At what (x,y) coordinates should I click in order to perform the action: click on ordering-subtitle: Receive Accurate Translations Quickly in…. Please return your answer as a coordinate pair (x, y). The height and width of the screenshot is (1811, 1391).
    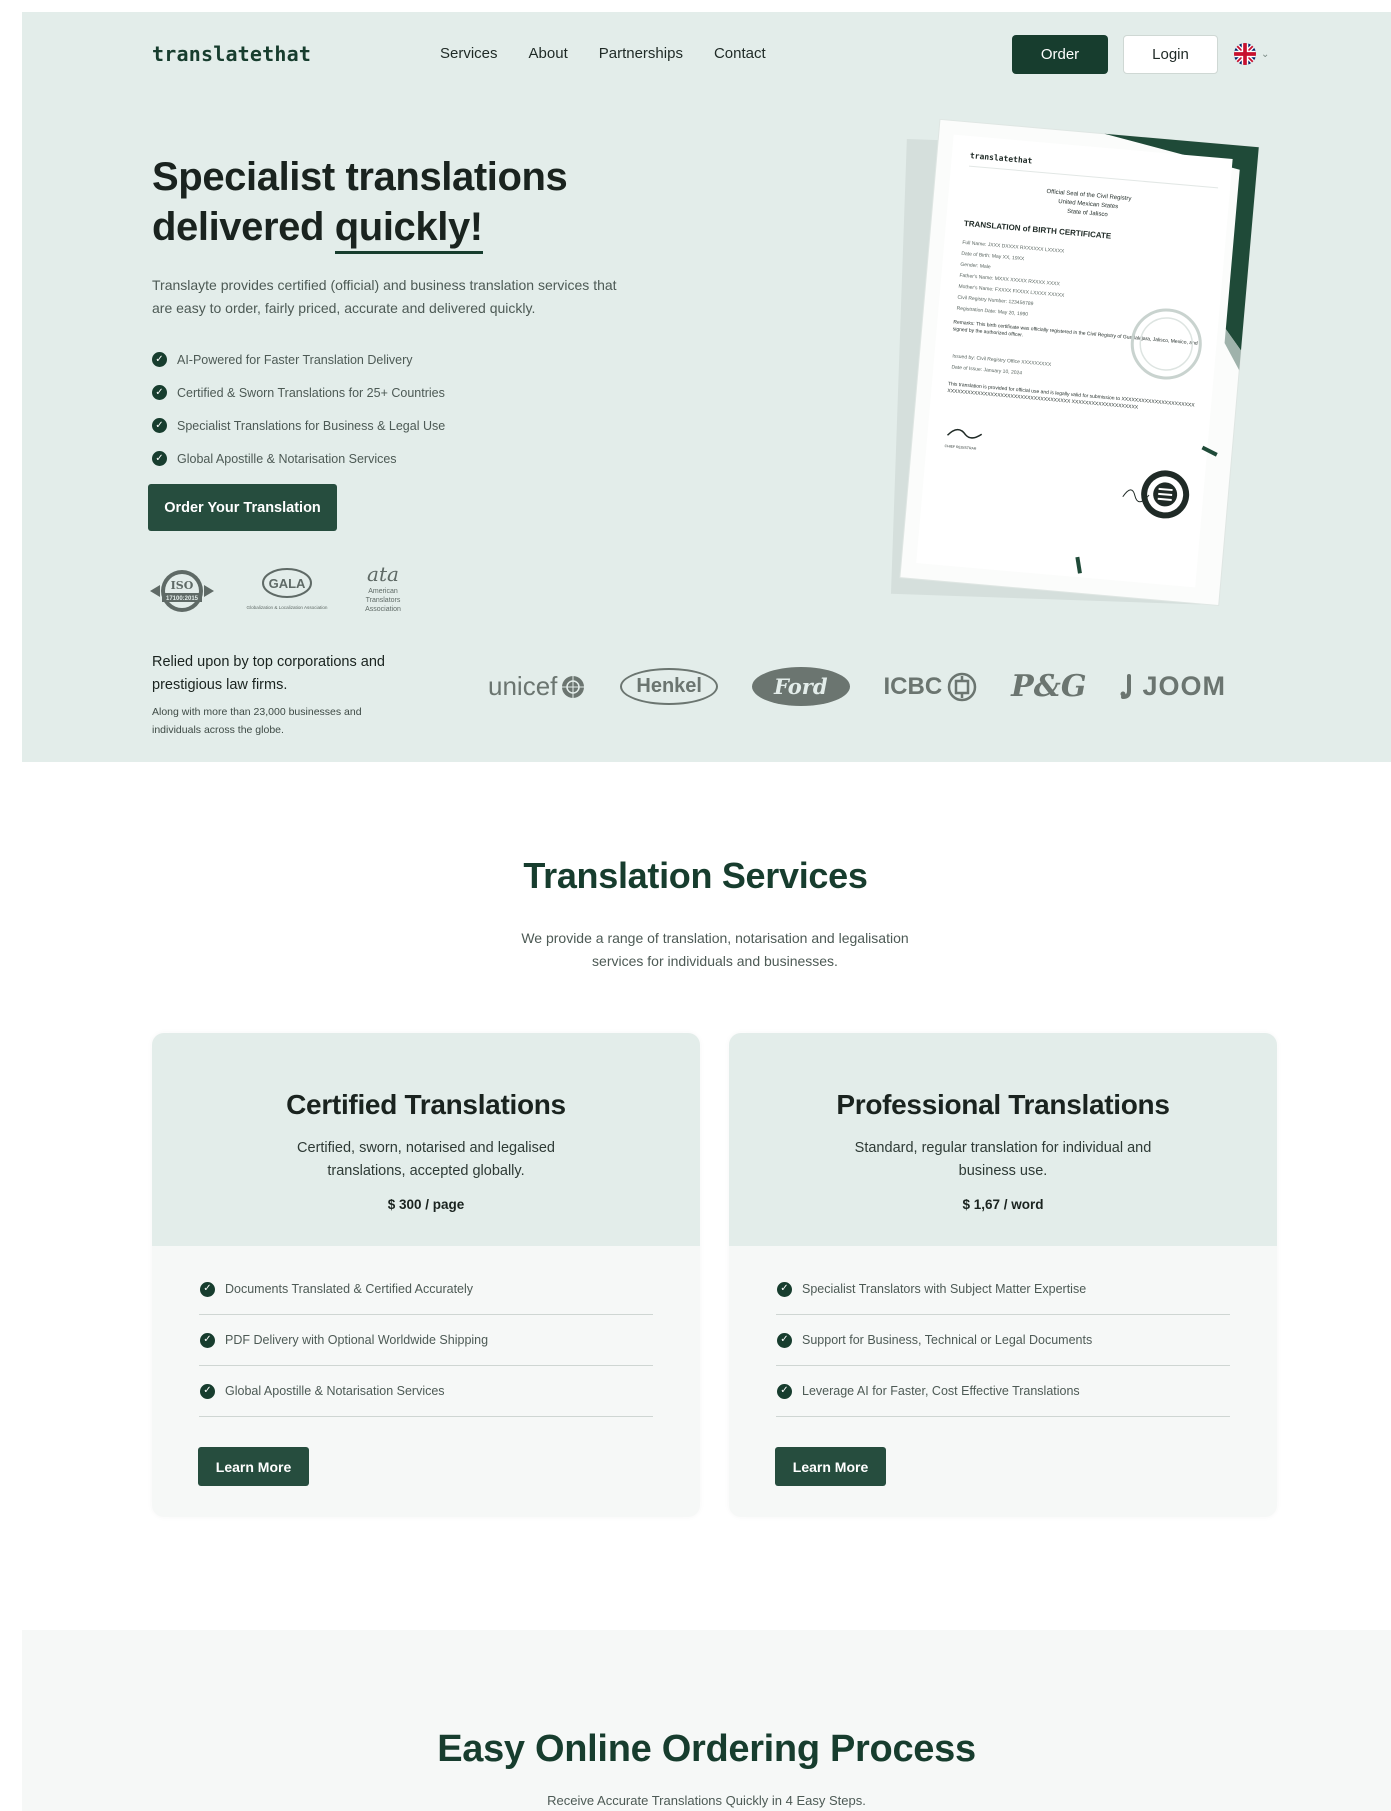
    Looking at the image, I should click on (706, 1800).